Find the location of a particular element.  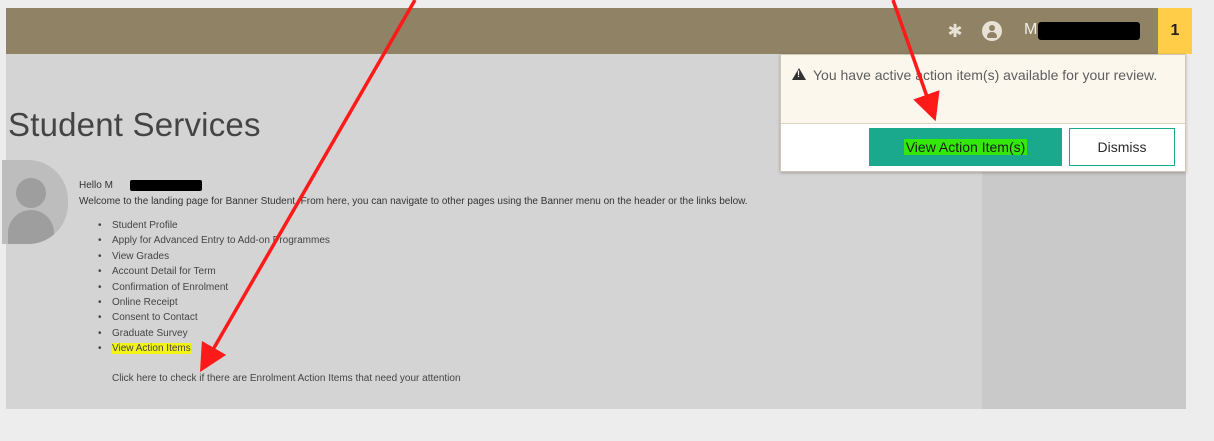

annotation-arrow-to-button is located at coordinates (915, 61).